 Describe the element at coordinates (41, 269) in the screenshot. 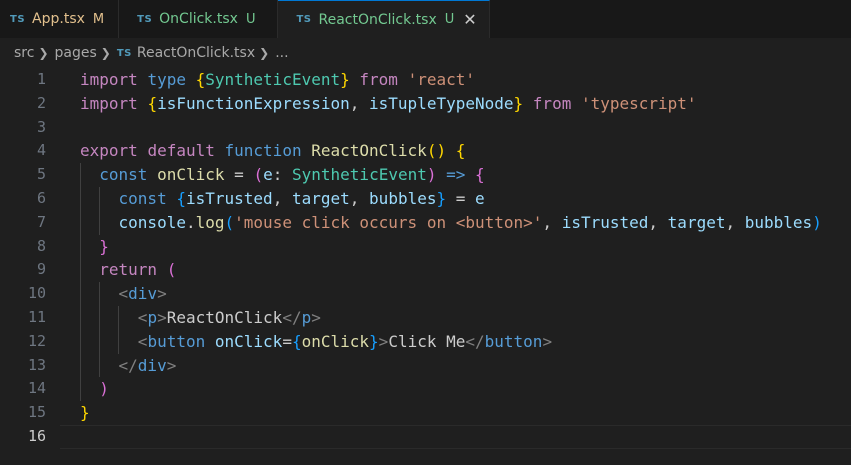

I see `line-number: 9` at that location.